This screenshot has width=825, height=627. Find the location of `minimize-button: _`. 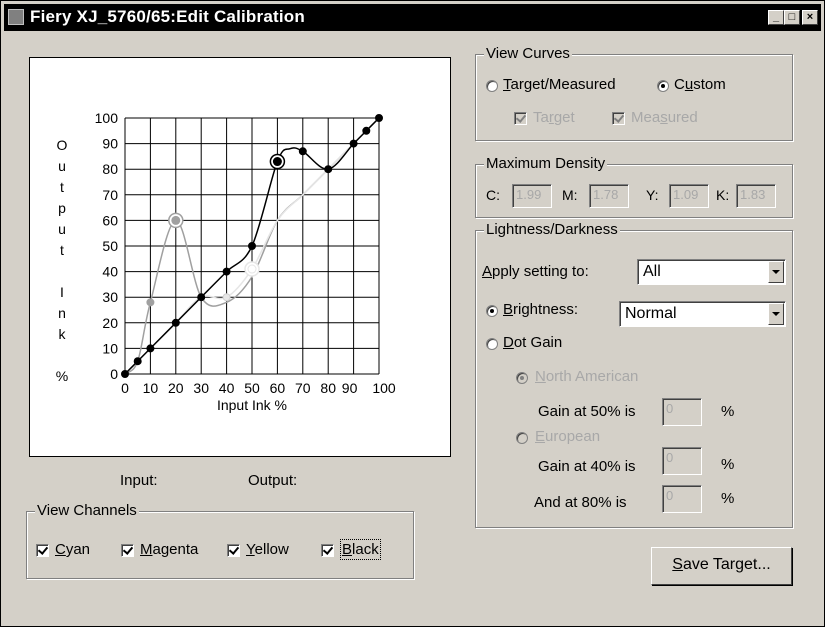

minimize-button: _ is located at coordinates (776, 17).